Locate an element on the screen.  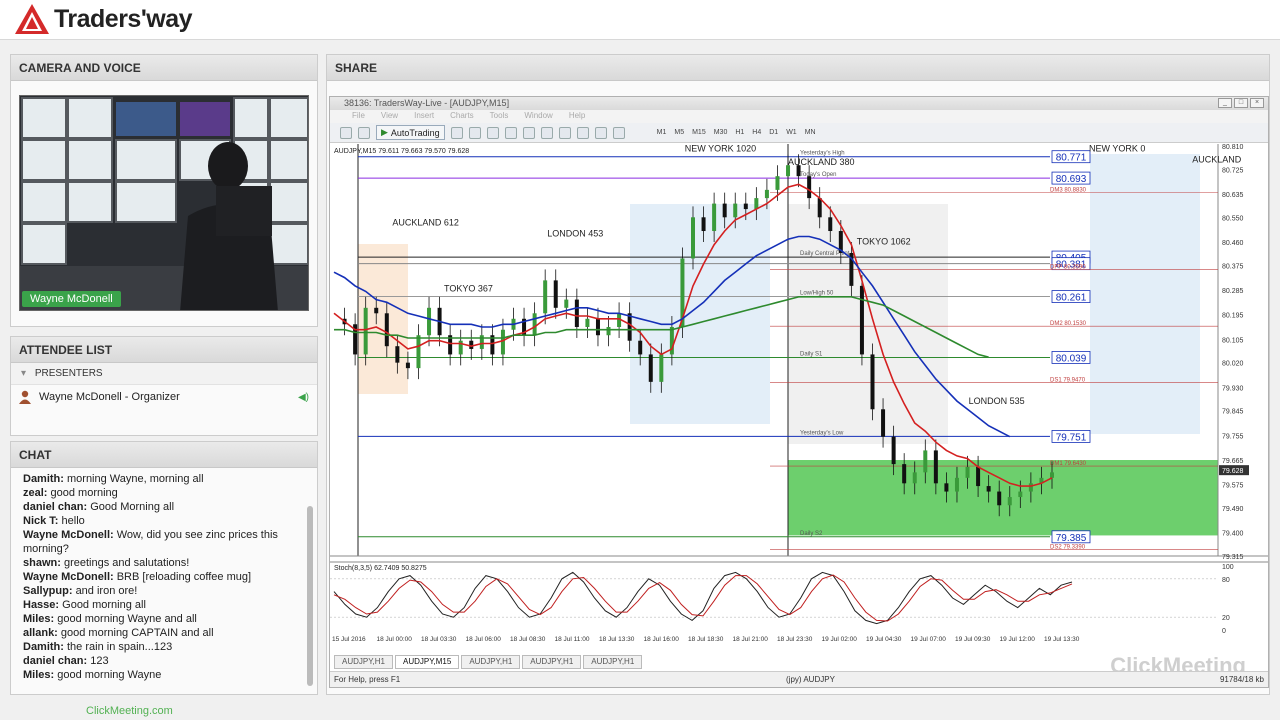
camera-panel: CAMERA AND VOICE Wayne McDonell is located at coordinates (164, 190).